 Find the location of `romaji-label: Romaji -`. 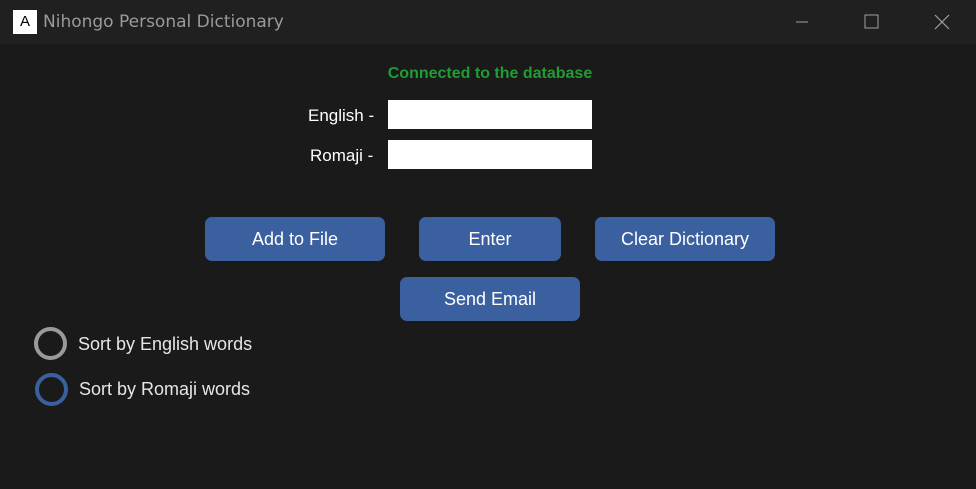

romaji-label: Romaji - is located at coordinates (342, 155).